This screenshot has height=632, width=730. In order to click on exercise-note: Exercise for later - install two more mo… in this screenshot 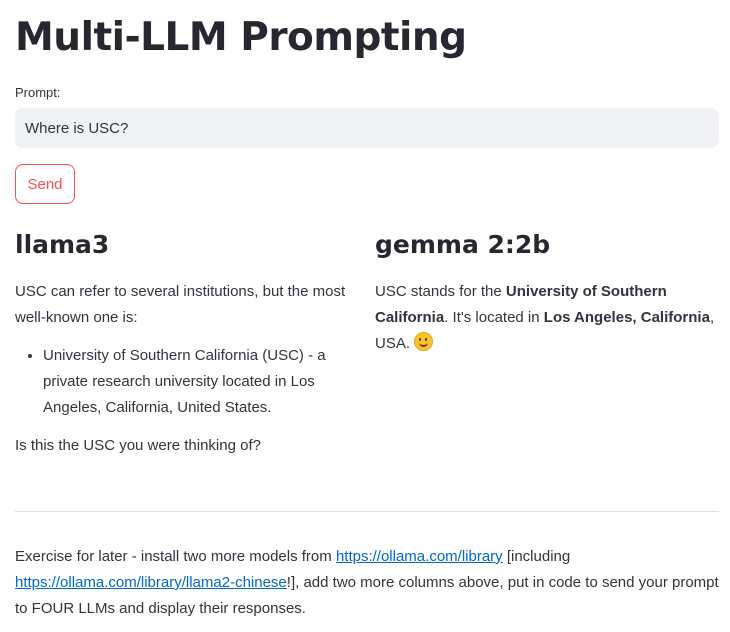, I will do `click(367, 583)`.